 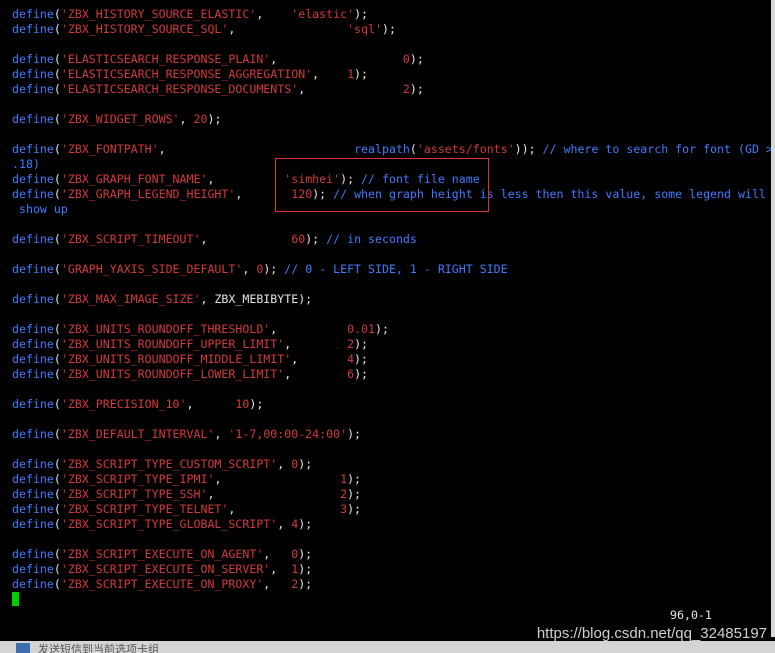 I want to click on code-token: // font file name, so click(x=417, y=179).